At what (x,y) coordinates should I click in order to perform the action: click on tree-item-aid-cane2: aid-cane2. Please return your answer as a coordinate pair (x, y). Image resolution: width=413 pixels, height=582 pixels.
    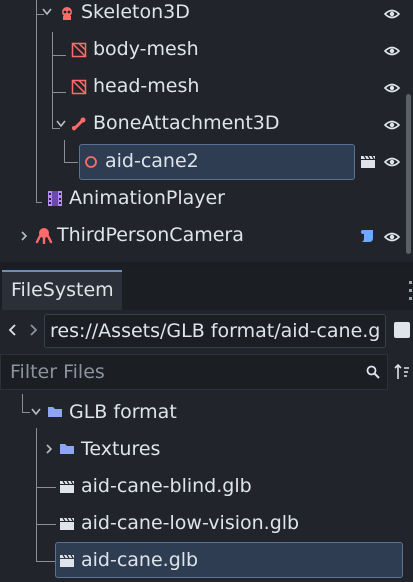
    Looking at the image, I should click on (206, 161).